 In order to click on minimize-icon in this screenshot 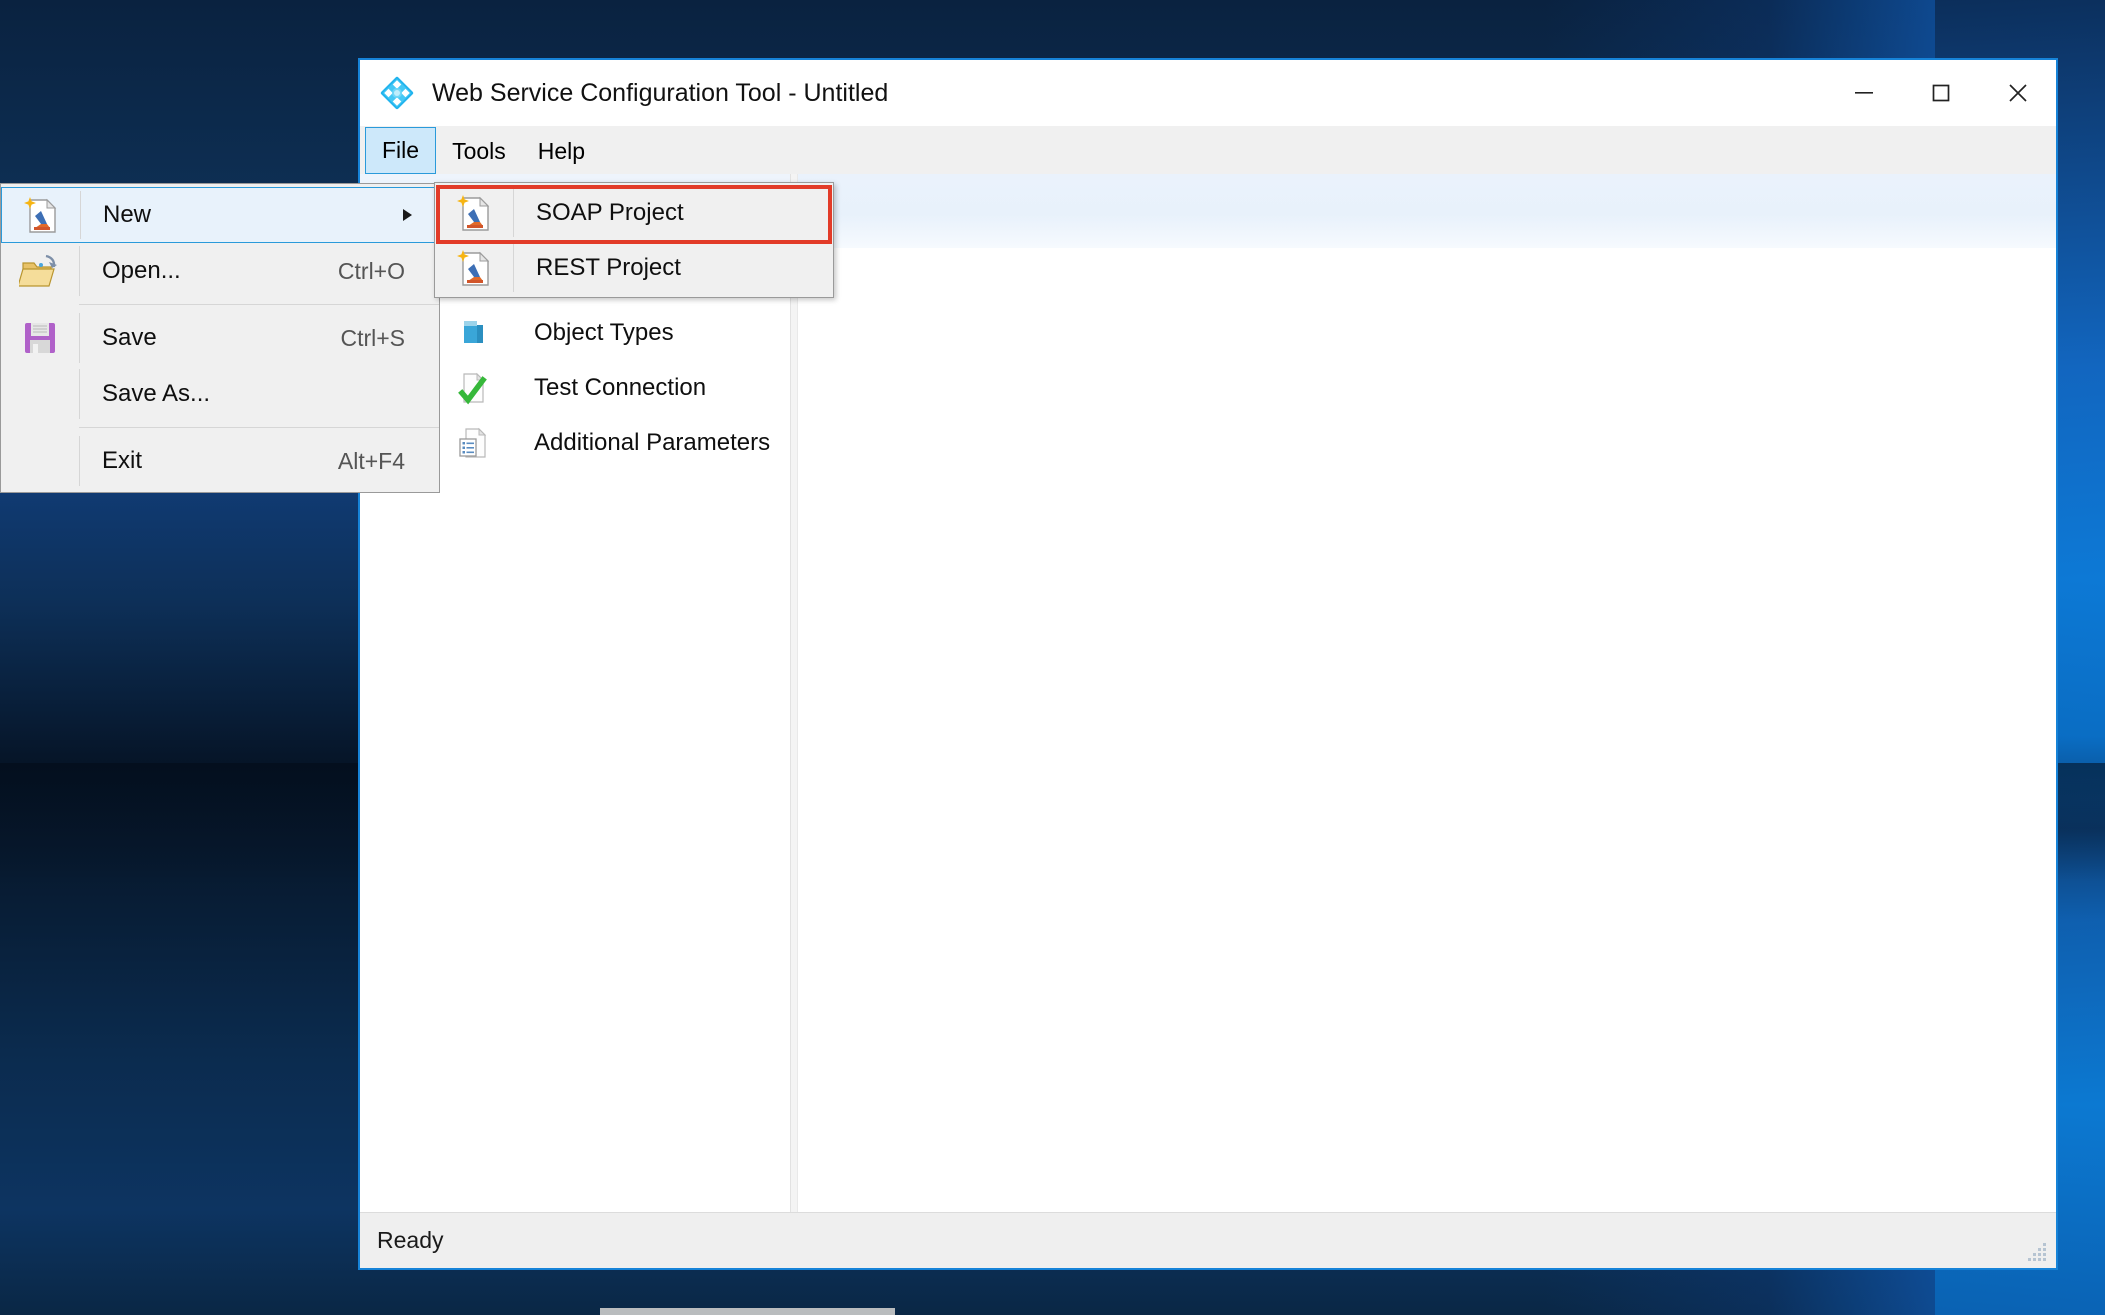, I will do `click(1863, 93)`.